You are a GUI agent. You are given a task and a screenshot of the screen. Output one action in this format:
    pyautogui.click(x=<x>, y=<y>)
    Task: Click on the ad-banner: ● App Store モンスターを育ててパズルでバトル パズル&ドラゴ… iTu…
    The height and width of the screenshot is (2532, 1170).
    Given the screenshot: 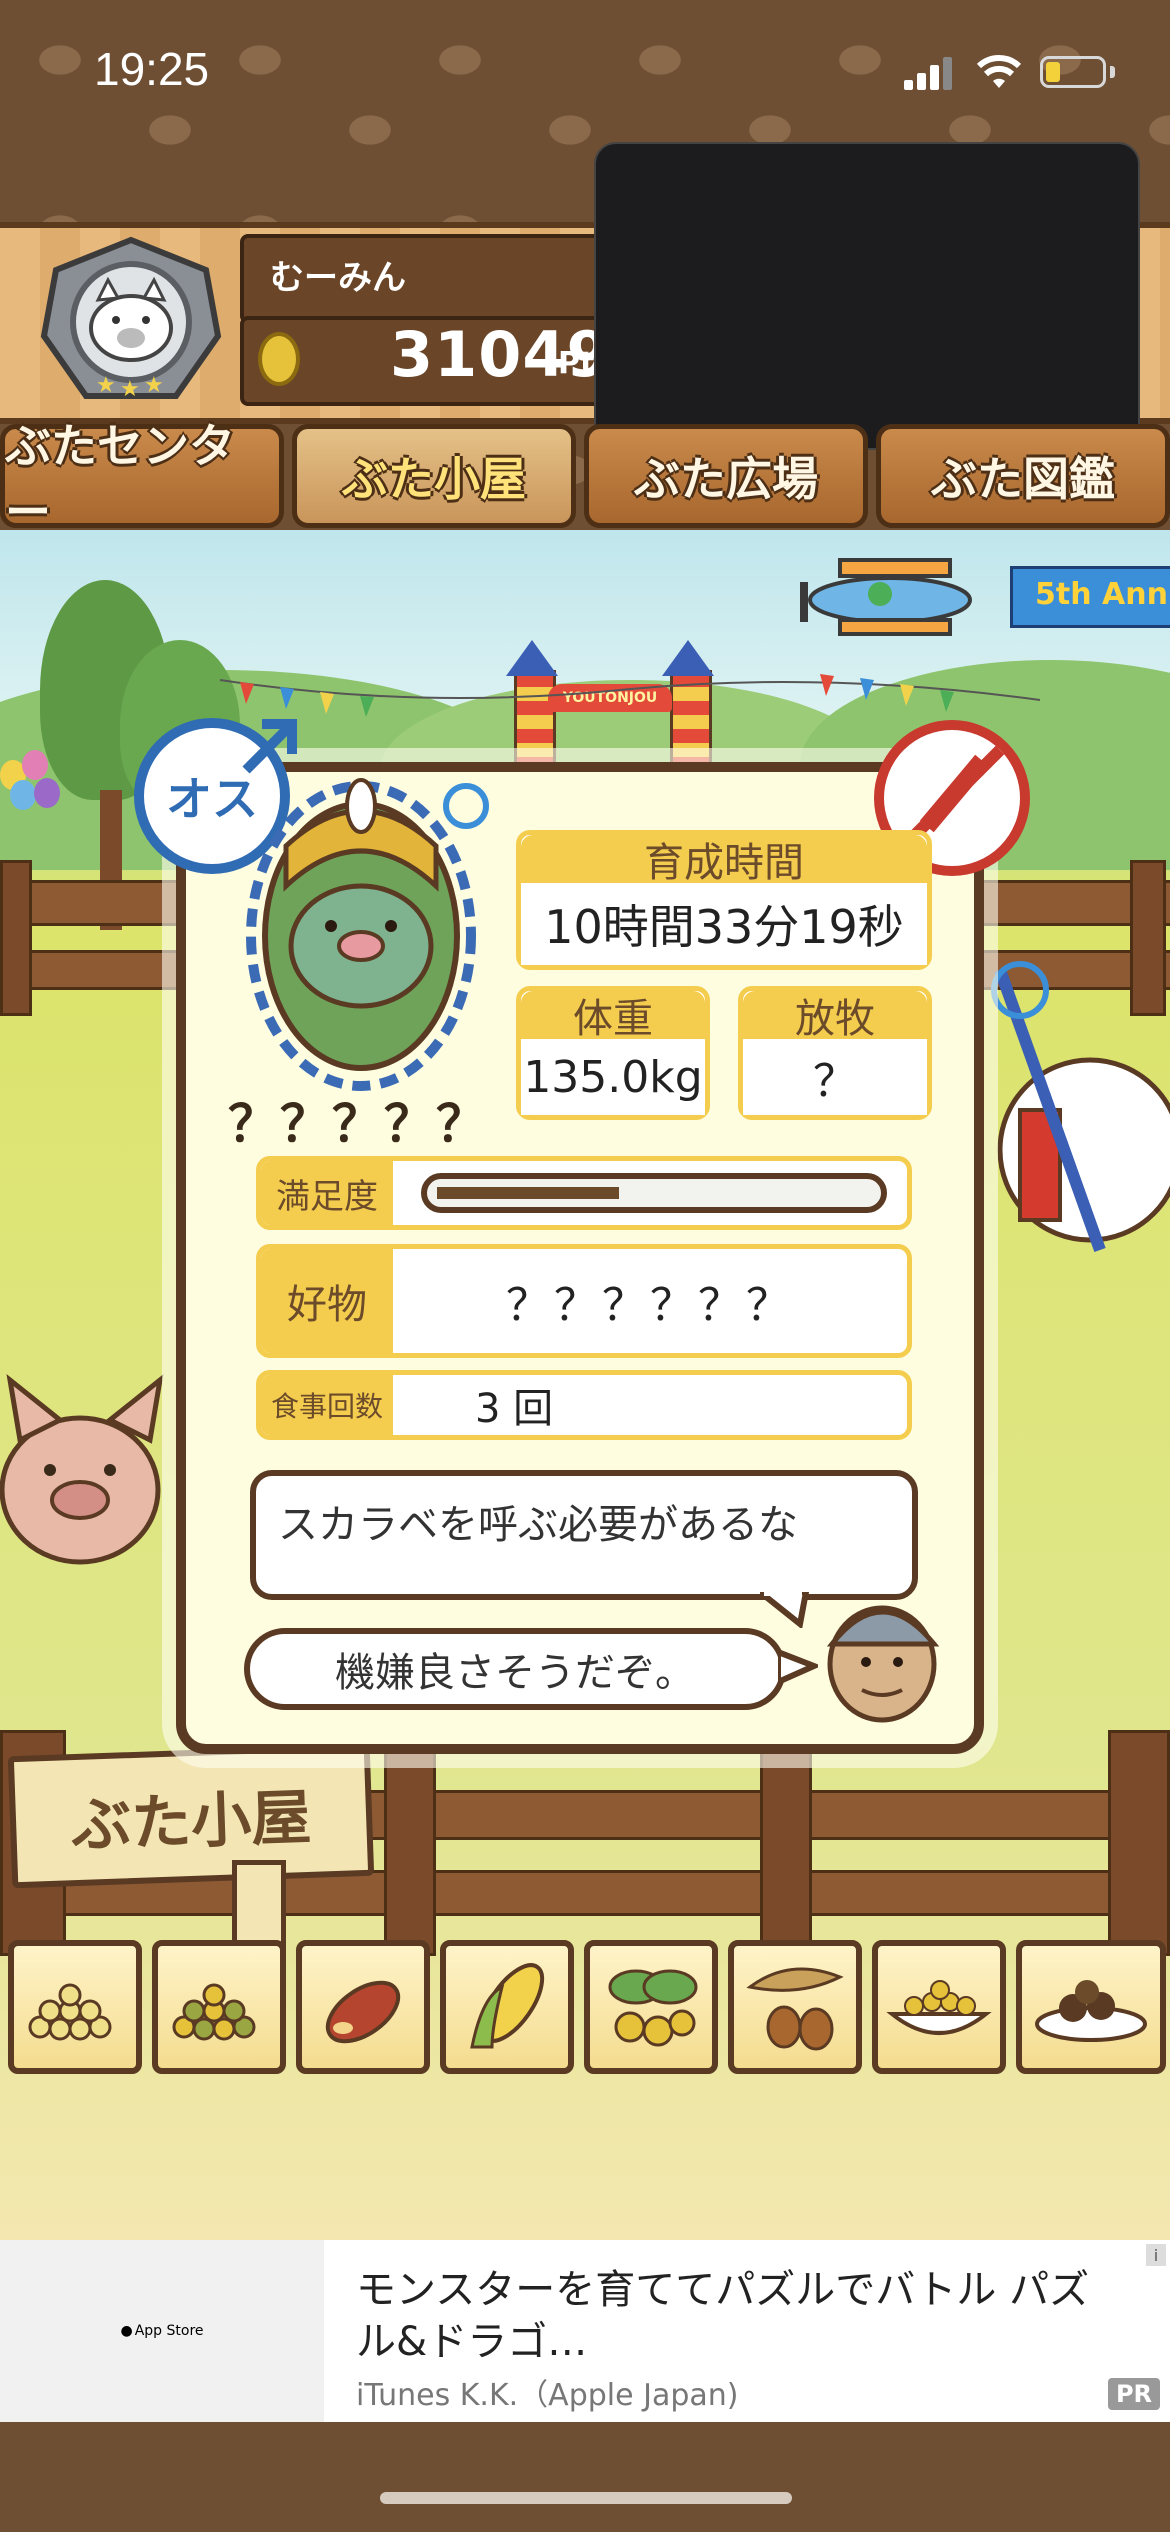 What is the action you would take?
    pyautogui.click(x=585, y=2331)
    